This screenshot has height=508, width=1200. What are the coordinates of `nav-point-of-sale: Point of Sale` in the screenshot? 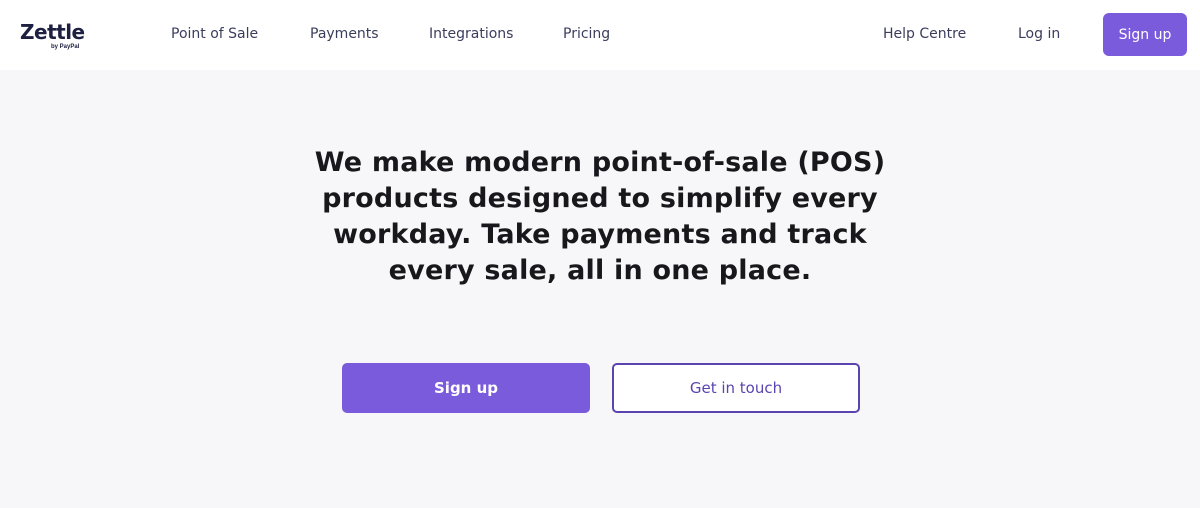 It's located at (214, 34).